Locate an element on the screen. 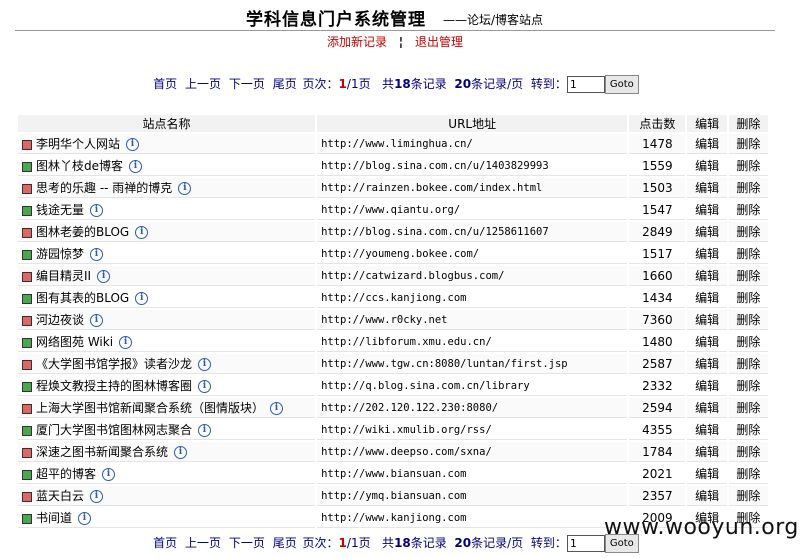  site-name-link: 程焕文教授主持的图林博客圈 is located at coordinates (114, 386).